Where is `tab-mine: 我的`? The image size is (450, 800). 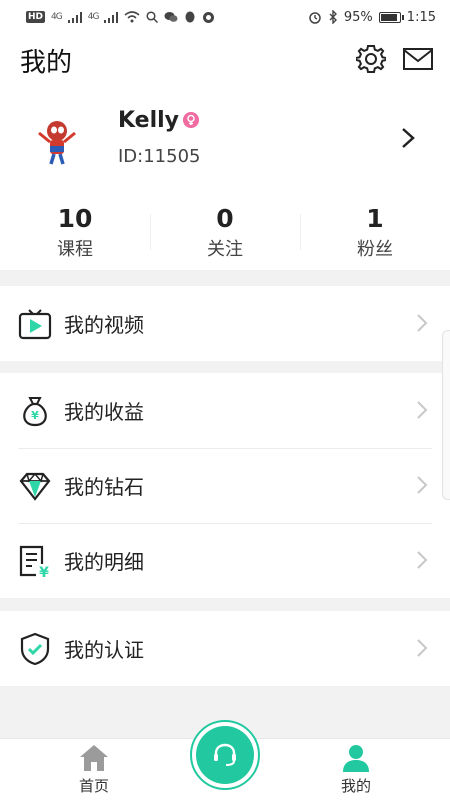 tab-mine: 我的 is located at coordinates (356, 769).